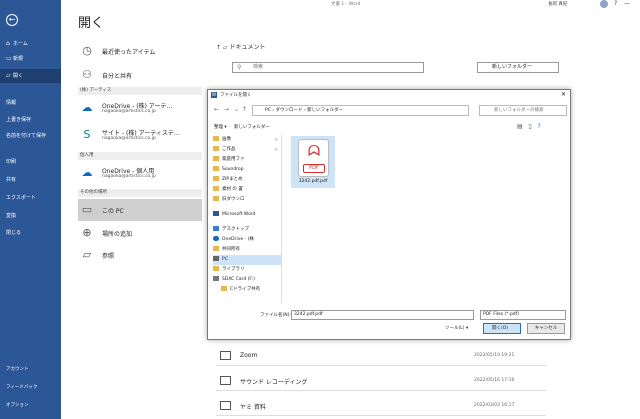  What do you see at coordinates (87, 172) in the screenshot?
I see `cloud-icon: ☁` at bounding box center [87, 172].